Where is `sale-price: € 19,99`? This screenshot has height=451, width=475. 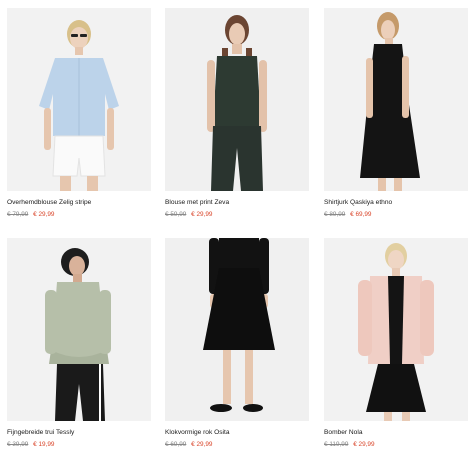 sale-price: € 19,99 is located at coordinates (44, 444).